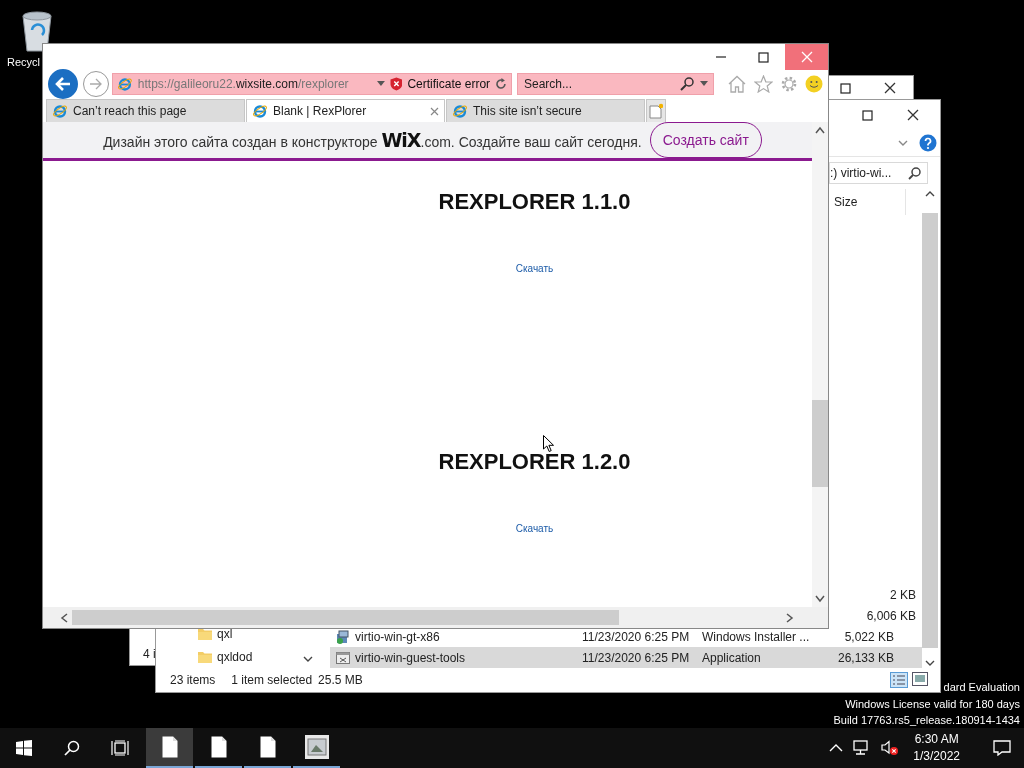  I want to click on shield-error-icon, so click(396, 84).